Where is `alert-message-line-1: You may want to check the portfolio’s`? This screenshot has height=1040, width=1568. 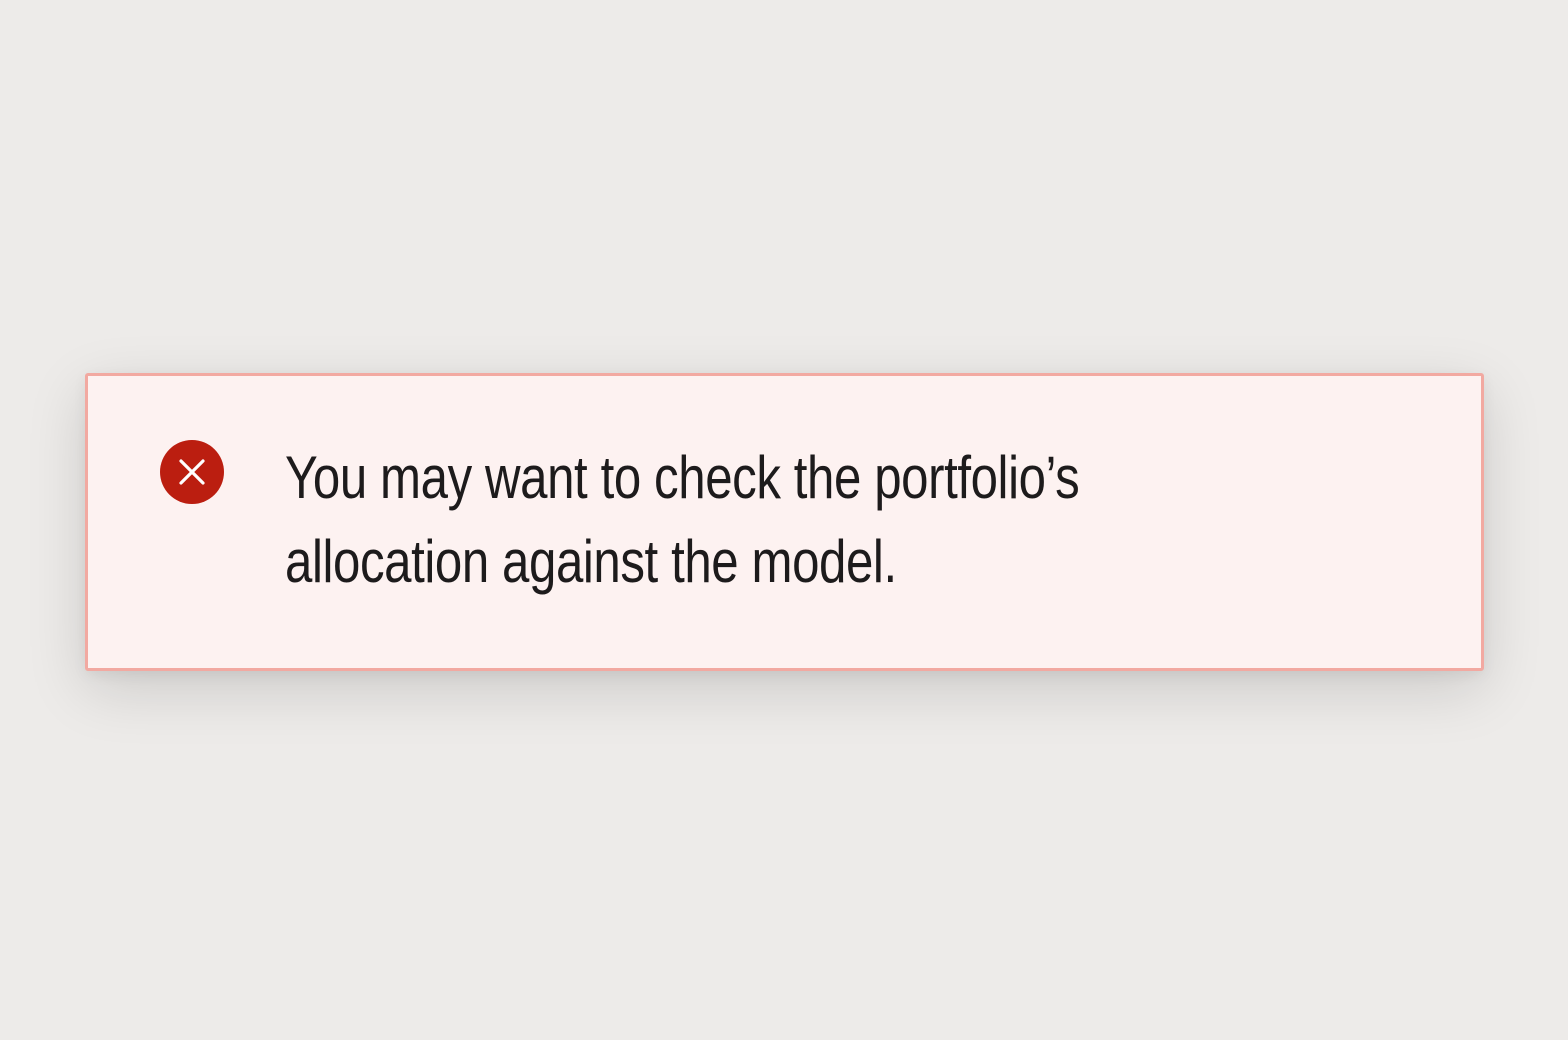 alert-message-line-1: You may want to check the portfolio’s is located at coordinates (682, 477).